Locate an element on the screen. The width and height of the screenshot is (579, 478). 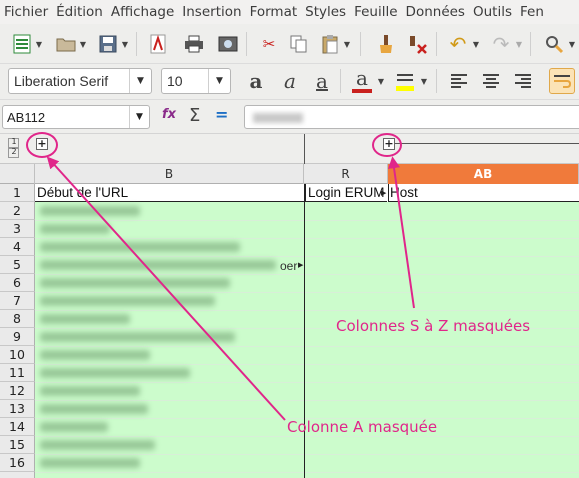
annotation-hidden-s-z: Colonnes S à Z masquées is located at coordinates (433, 326).